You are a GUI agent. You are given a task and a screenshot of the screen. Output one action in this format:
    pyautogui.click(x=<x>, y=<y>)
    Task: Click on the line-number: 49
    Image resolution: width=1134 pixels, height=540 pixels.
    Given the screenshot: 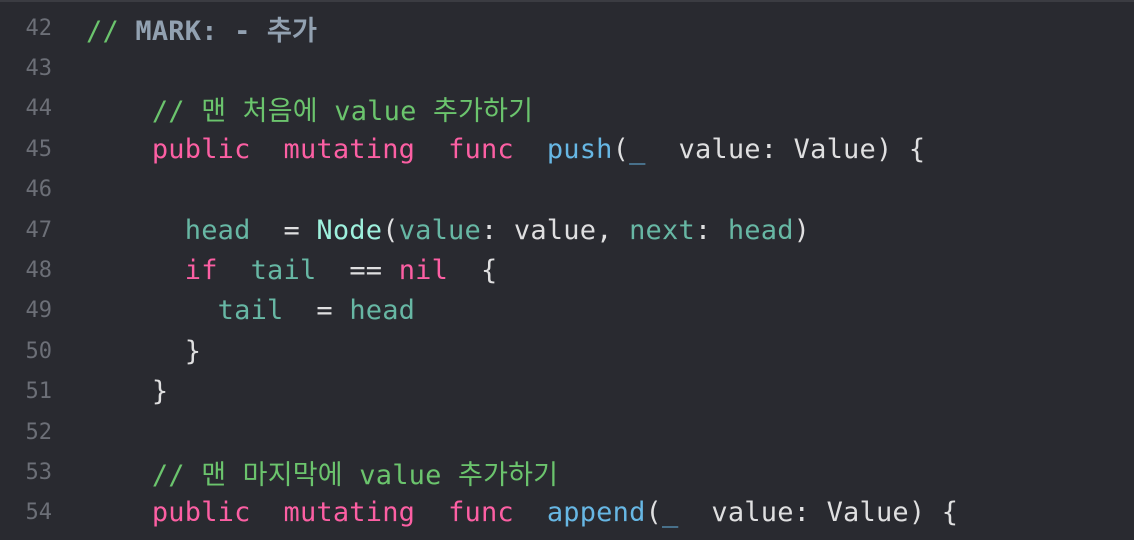 What is the action you would take?
    pyautogui.click(x=39, y=311)
    